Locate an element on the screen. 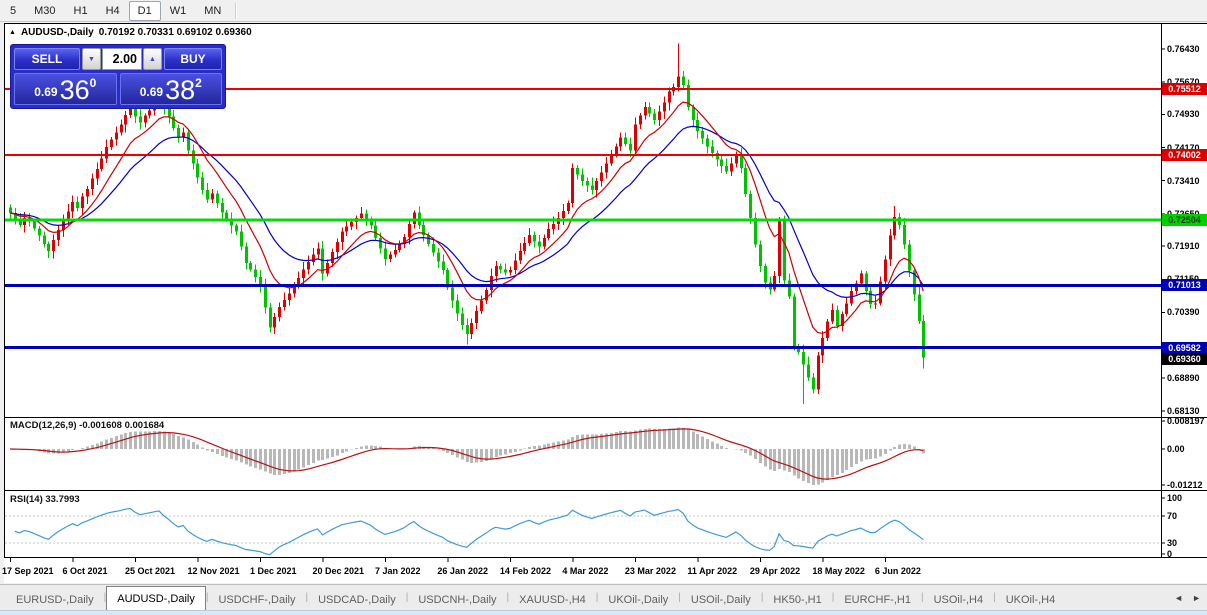 The image size is (1207, 615). timeframe-d1: D1 is located at coordinates (144, 10).